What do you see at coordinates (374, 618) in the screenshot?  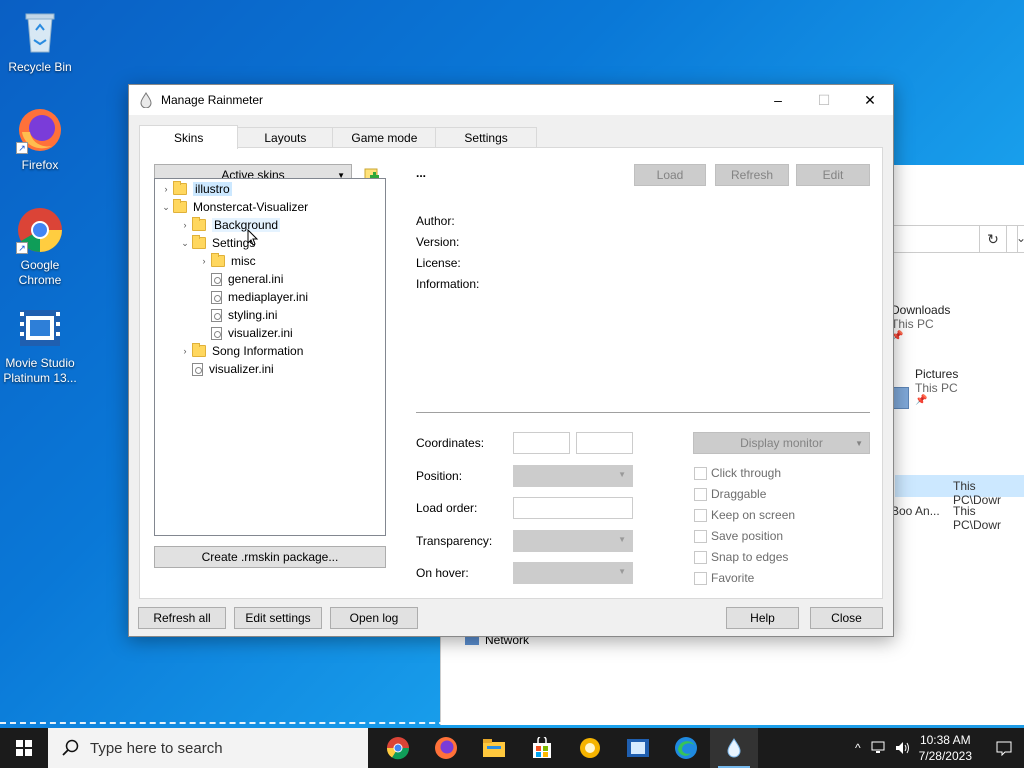 I see `open-log-button: Open log` at bounding box center [374, 618].